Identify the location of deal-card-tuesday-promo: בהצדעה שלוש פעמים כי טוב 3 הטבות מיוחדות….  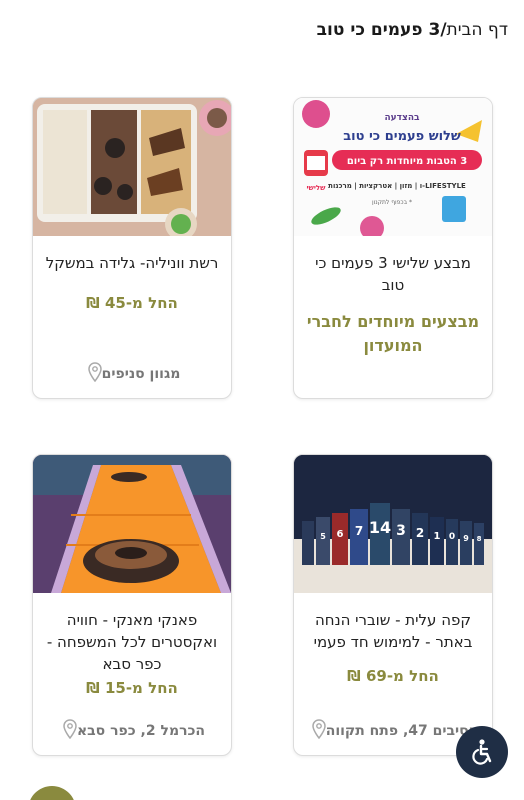
(393, 248).